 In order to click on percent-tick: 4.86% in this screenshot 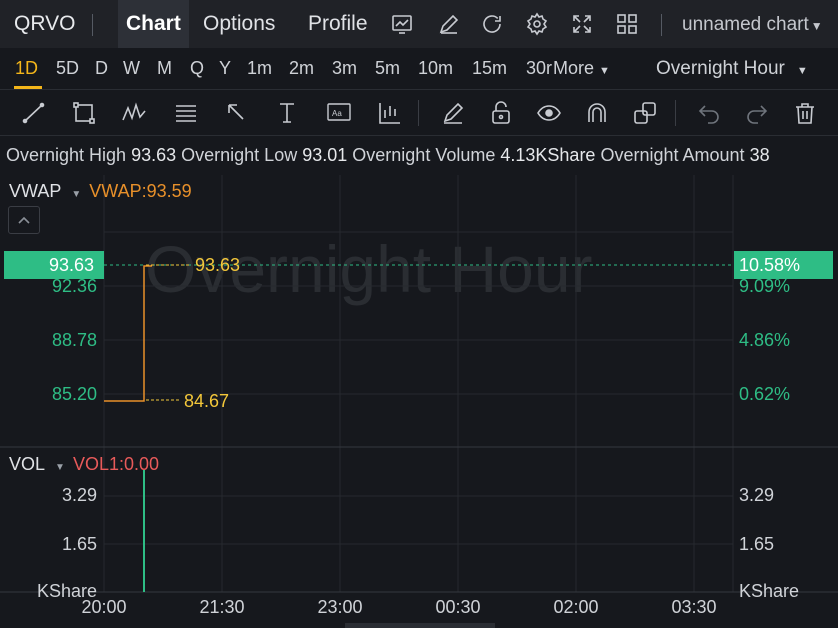, I will do `click(764, 340)`.